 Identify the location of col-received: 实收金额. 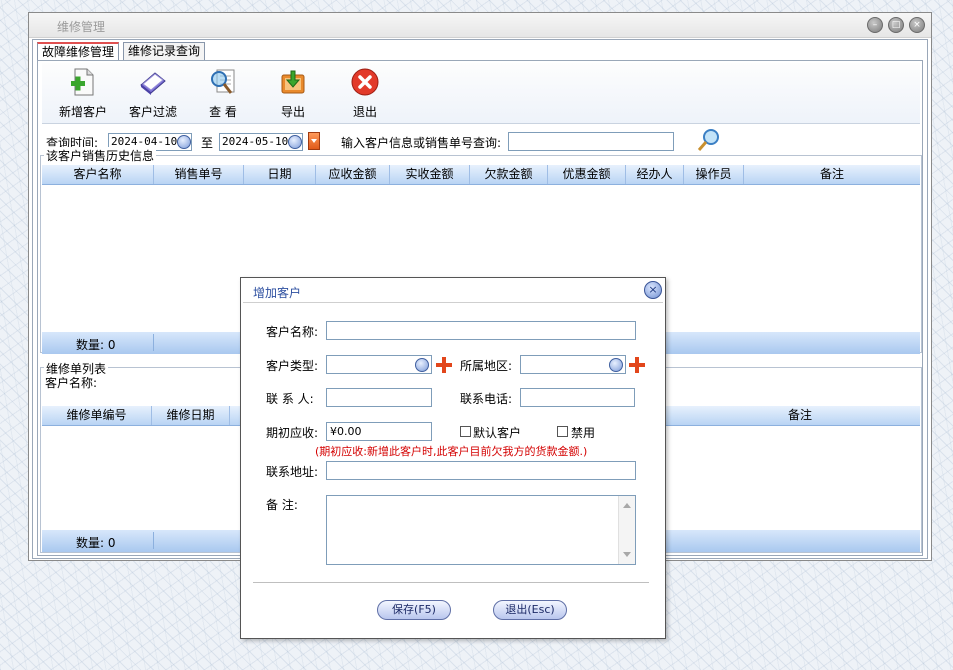
(430, 174).